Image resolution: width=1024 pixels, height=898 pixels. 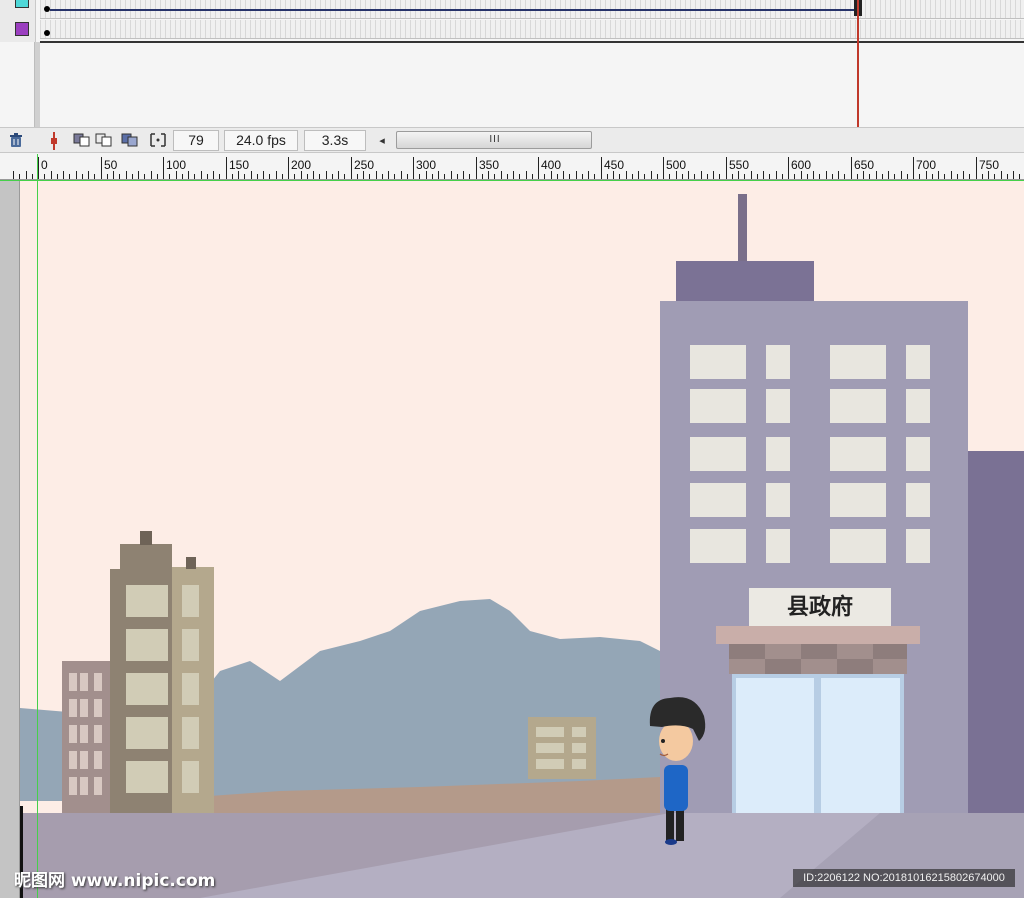 What do you see at coordinates (162, 689) in the screenshot?
I see `building-tall-windows` at bounding box center [162, 689].